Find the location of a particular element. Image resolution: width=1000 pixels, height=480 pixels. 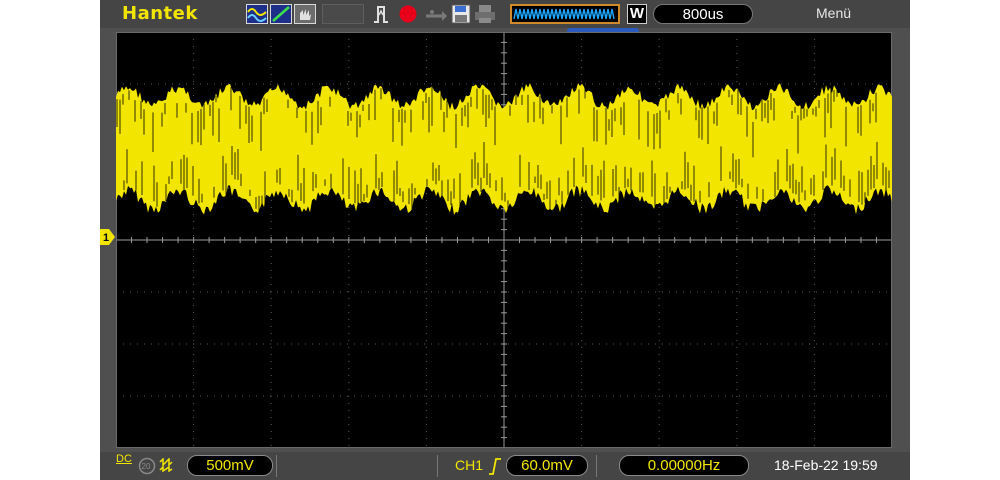

save-icon is located at coordinates (461, 14).